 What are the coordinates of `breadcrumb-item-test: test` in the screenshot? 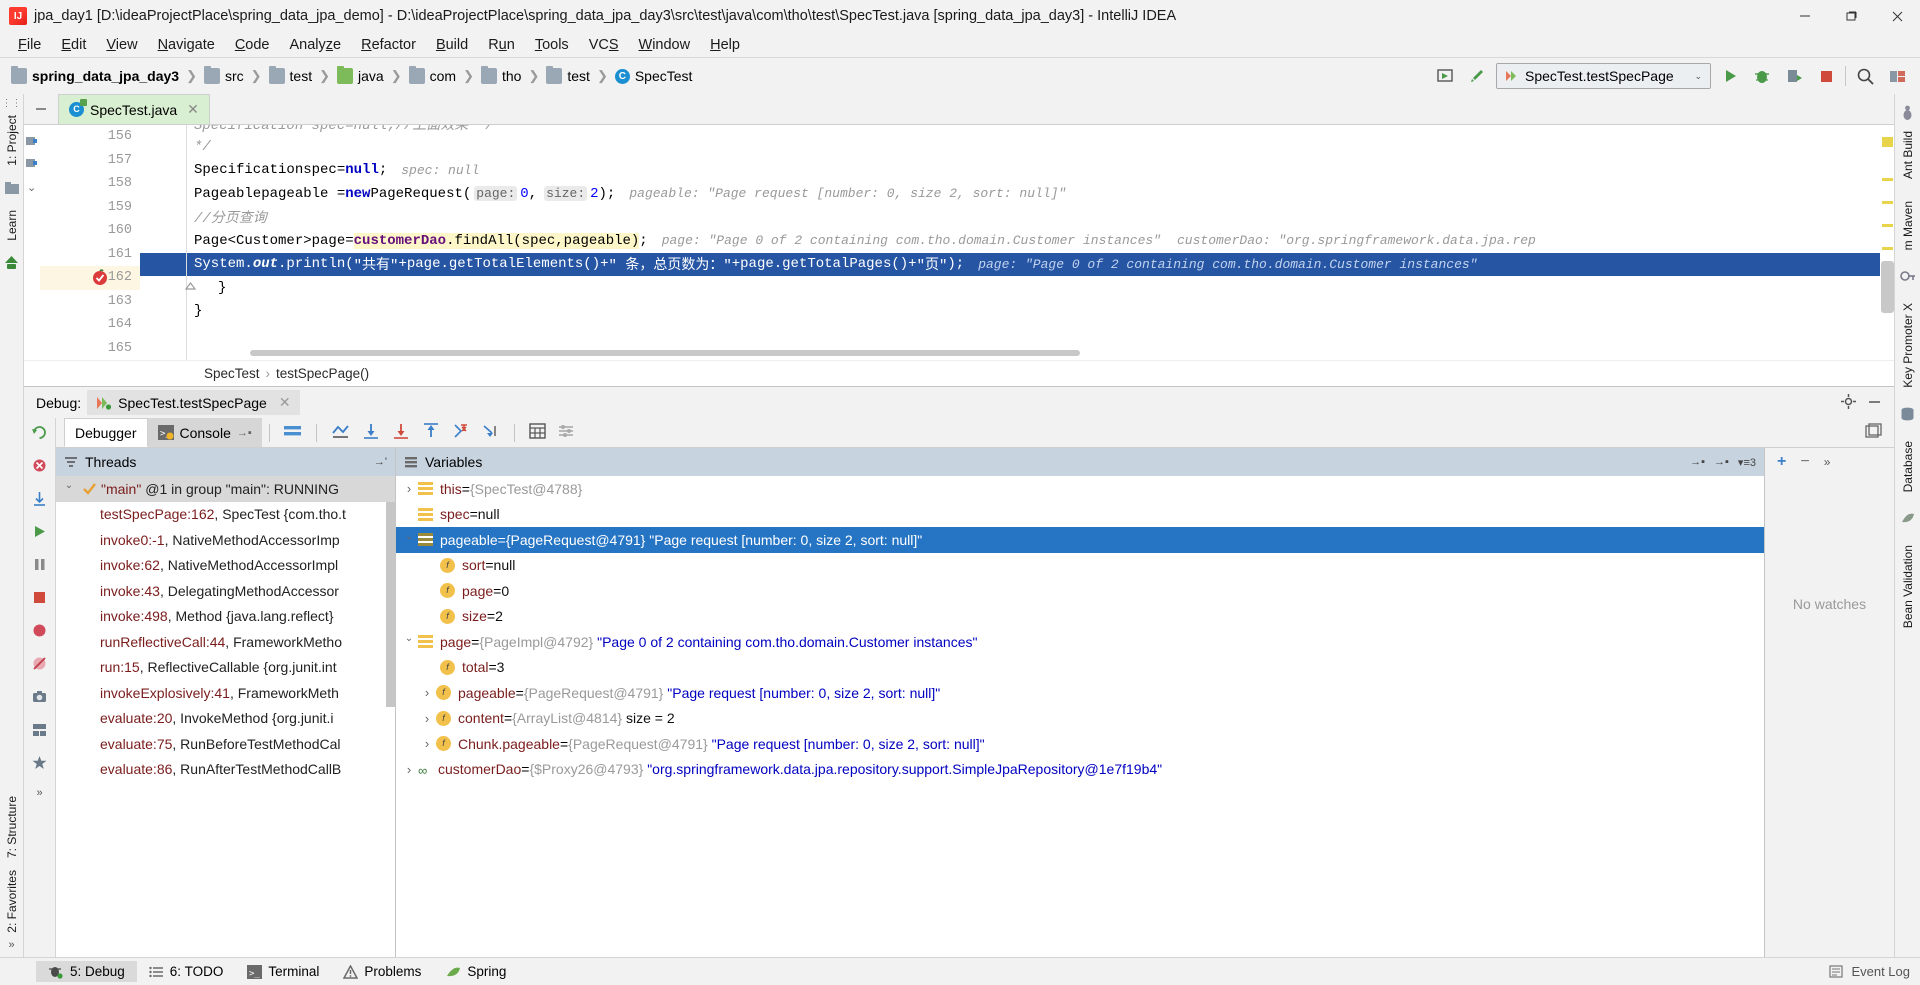 It's located at (291, 76).